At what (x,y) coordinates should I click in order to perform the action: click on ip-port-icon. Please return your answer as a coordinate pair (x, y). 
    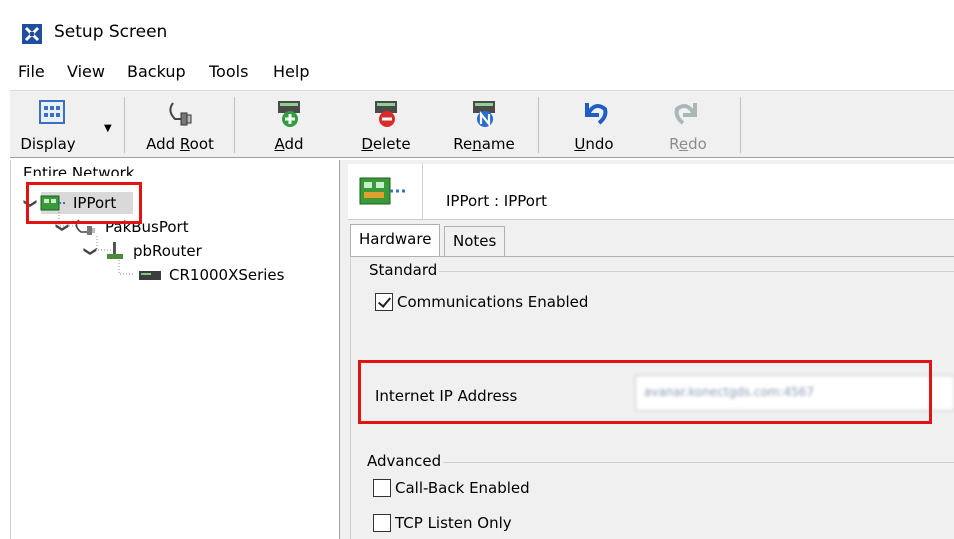
    Looking at the image, I should click on (382, 191).